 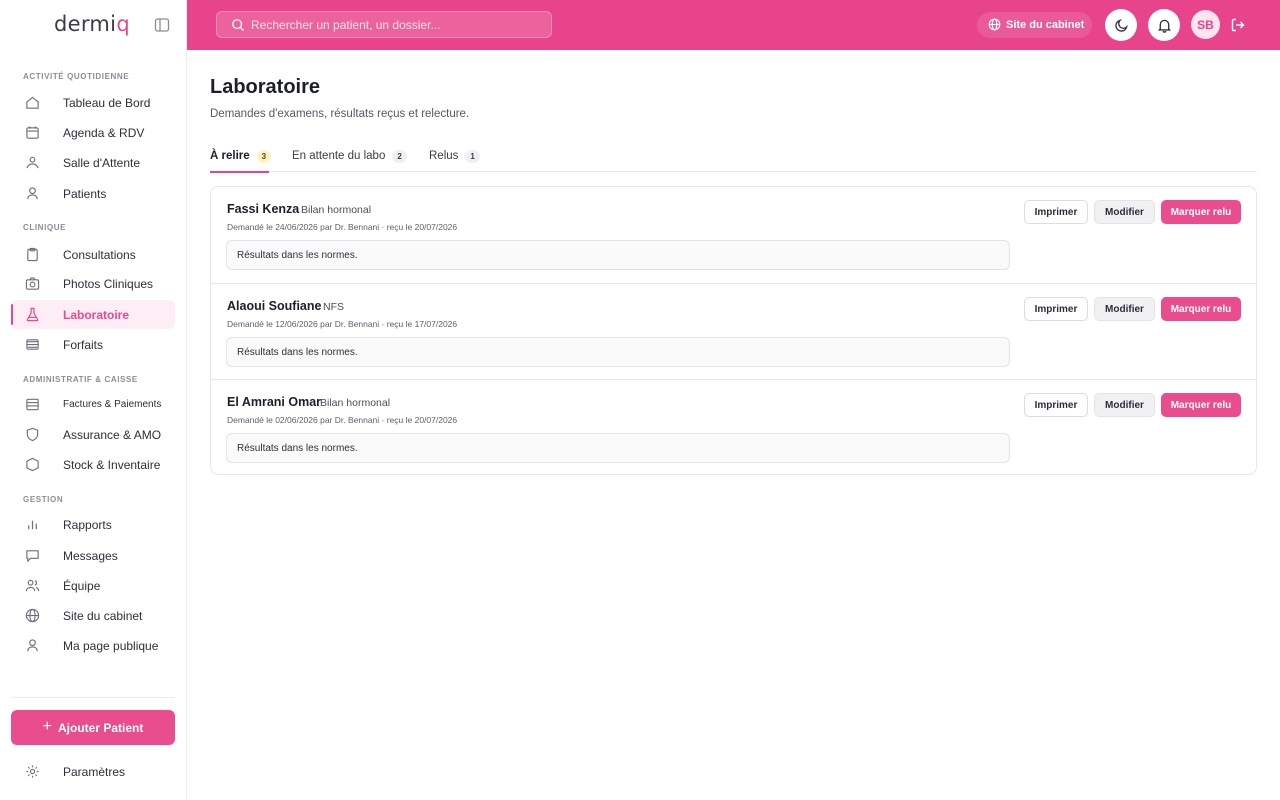 I want to click on sidebar-item-packages: Forfaits, so click(x=93, y=344).